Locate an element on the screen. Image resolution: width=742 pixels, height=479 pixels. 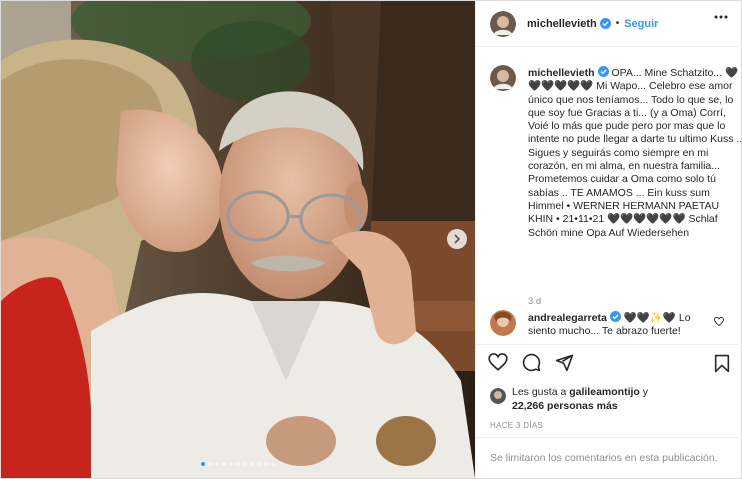
author-avatar is located at coordinates (503, 23).